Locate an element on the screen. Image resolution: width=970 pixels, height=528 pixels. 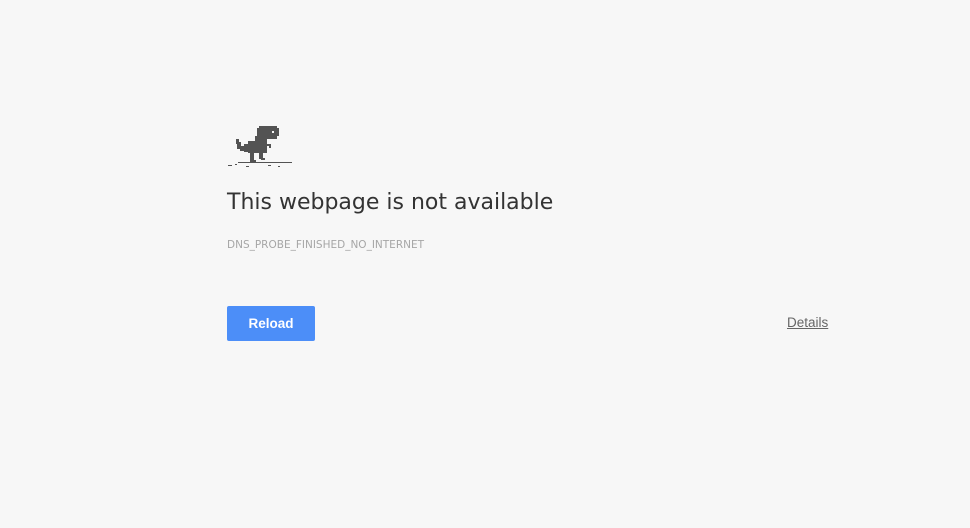
offline-dinosaur-icon is located at coordinates (260, 146).